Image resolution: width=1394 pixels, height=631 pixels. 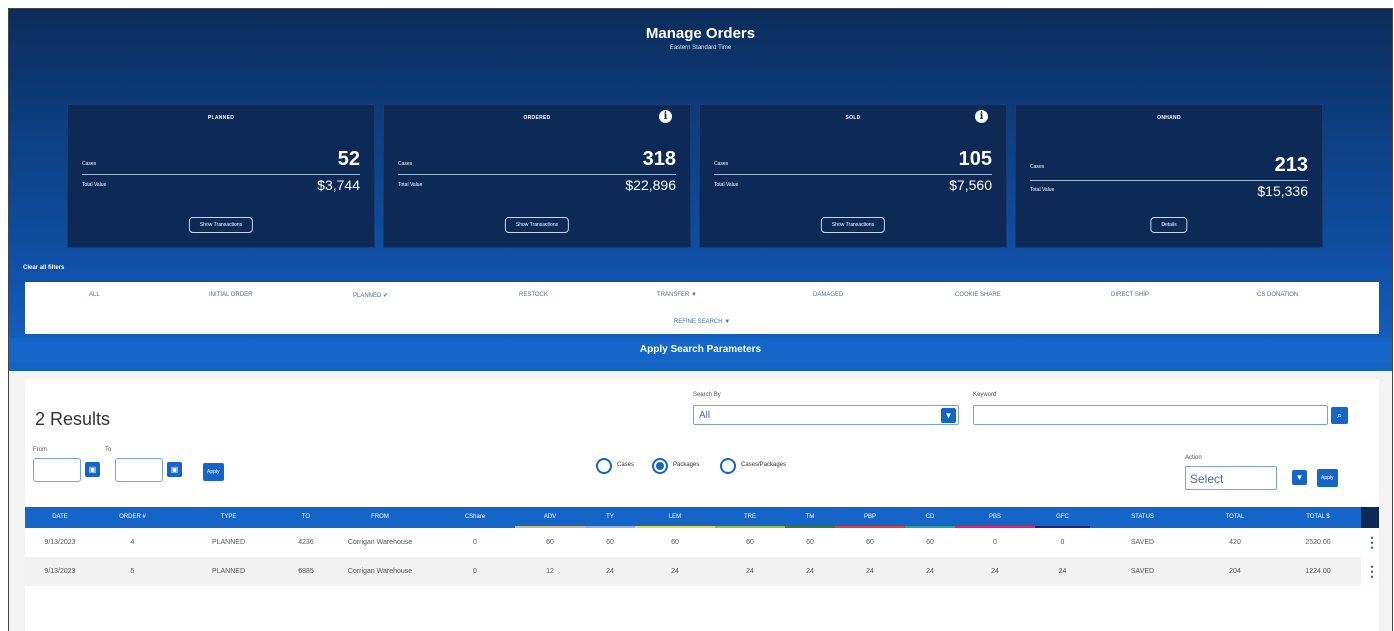 What do you see at coordinates (870, 517) in the screenshot?
I see `column-header: PBP` at bounding box center [870, 517].